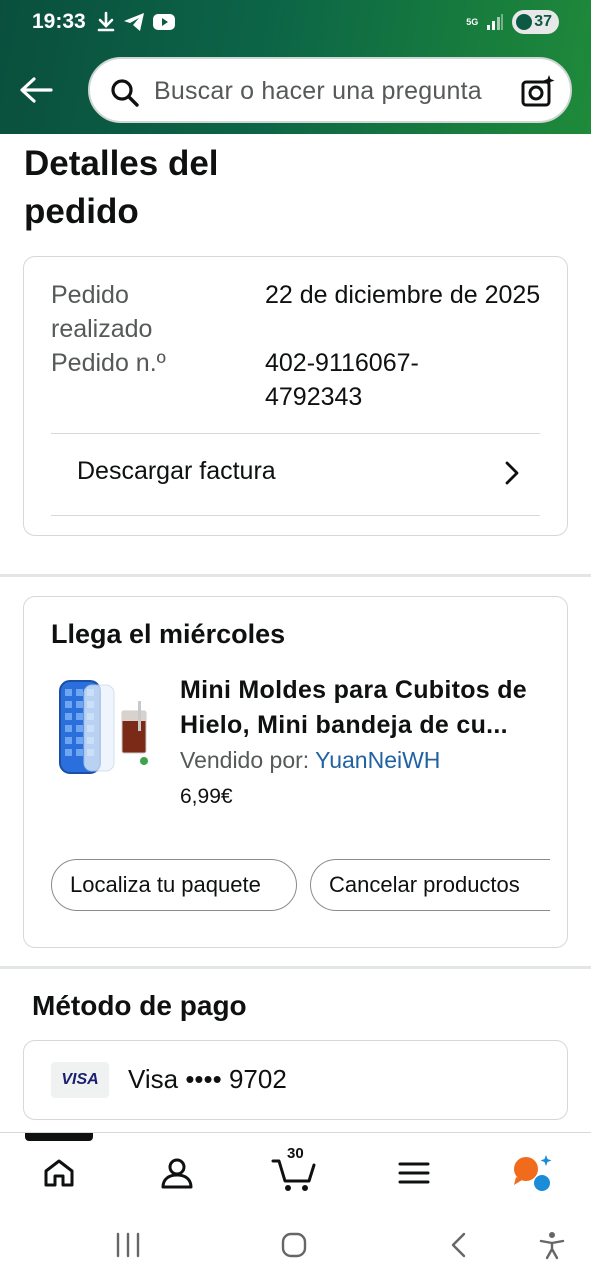 The width and height of the screenshot is (591, 1280). Describe the element at coordinates (524, 22) in the screenshot. I see `battery-saver-icon` at that location.